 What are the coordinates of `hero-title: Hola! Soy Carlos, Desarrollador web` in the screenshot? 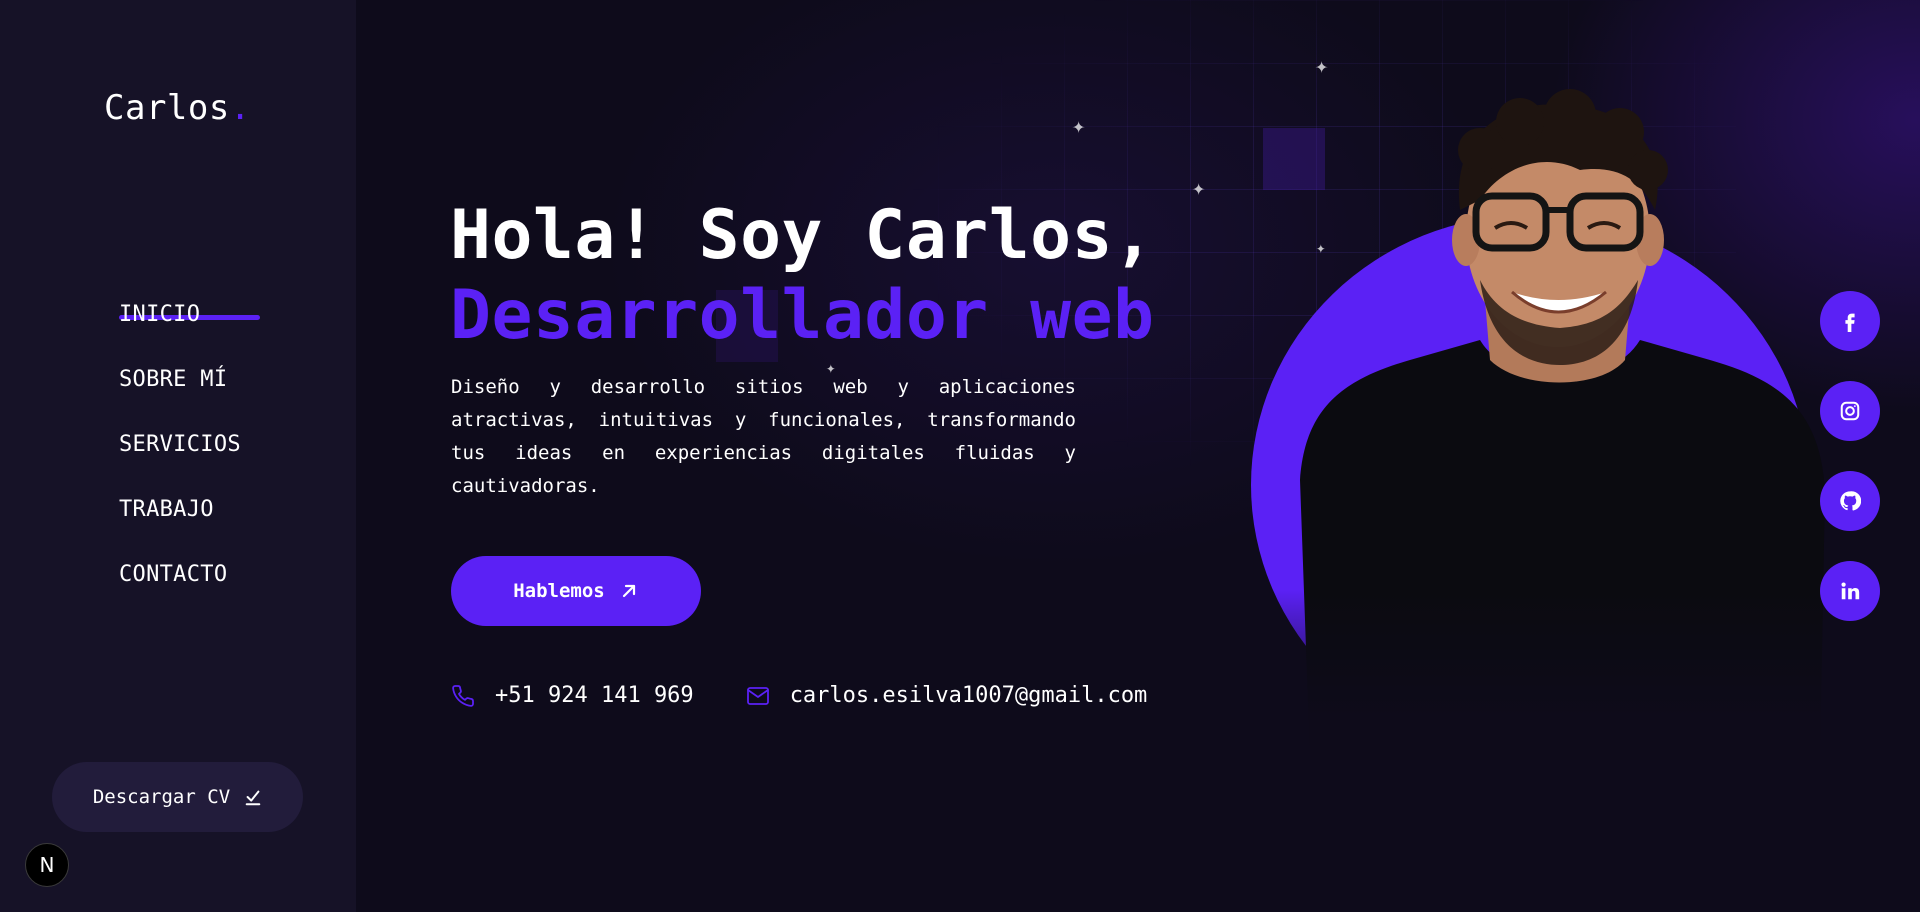 It's located at (802, 276).